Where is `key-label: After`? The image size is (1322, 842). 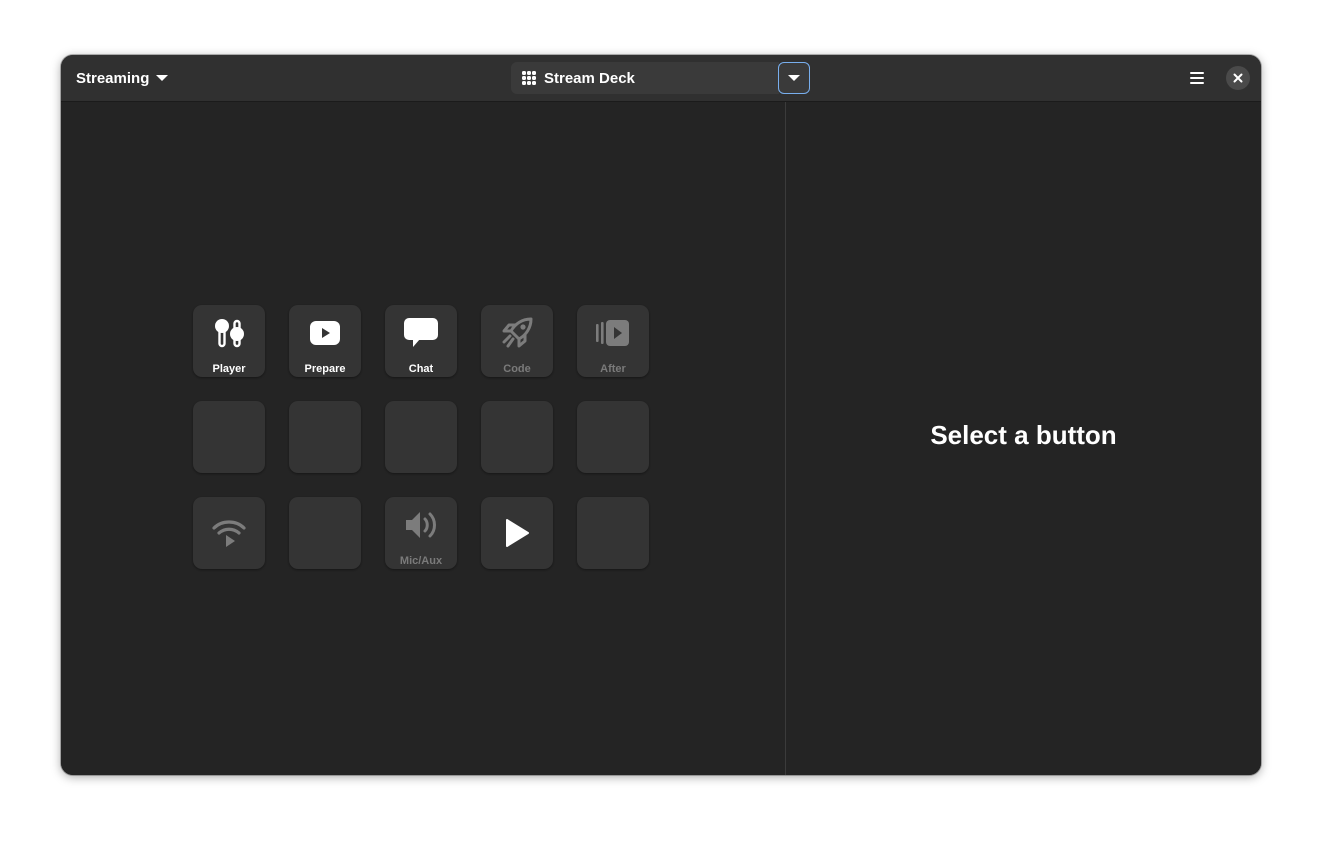 key-label: After is located at coordinates (613, 369).